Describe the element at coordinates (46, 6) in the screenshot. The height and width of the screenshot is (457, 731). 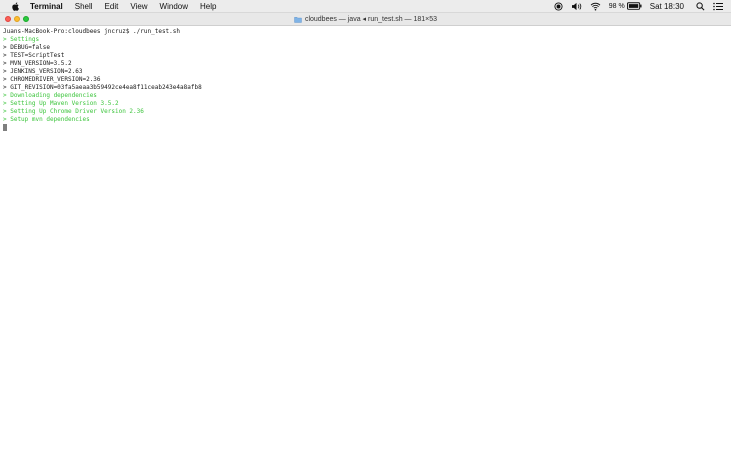
I see `menu-app-terminal: Terminal` at that location.